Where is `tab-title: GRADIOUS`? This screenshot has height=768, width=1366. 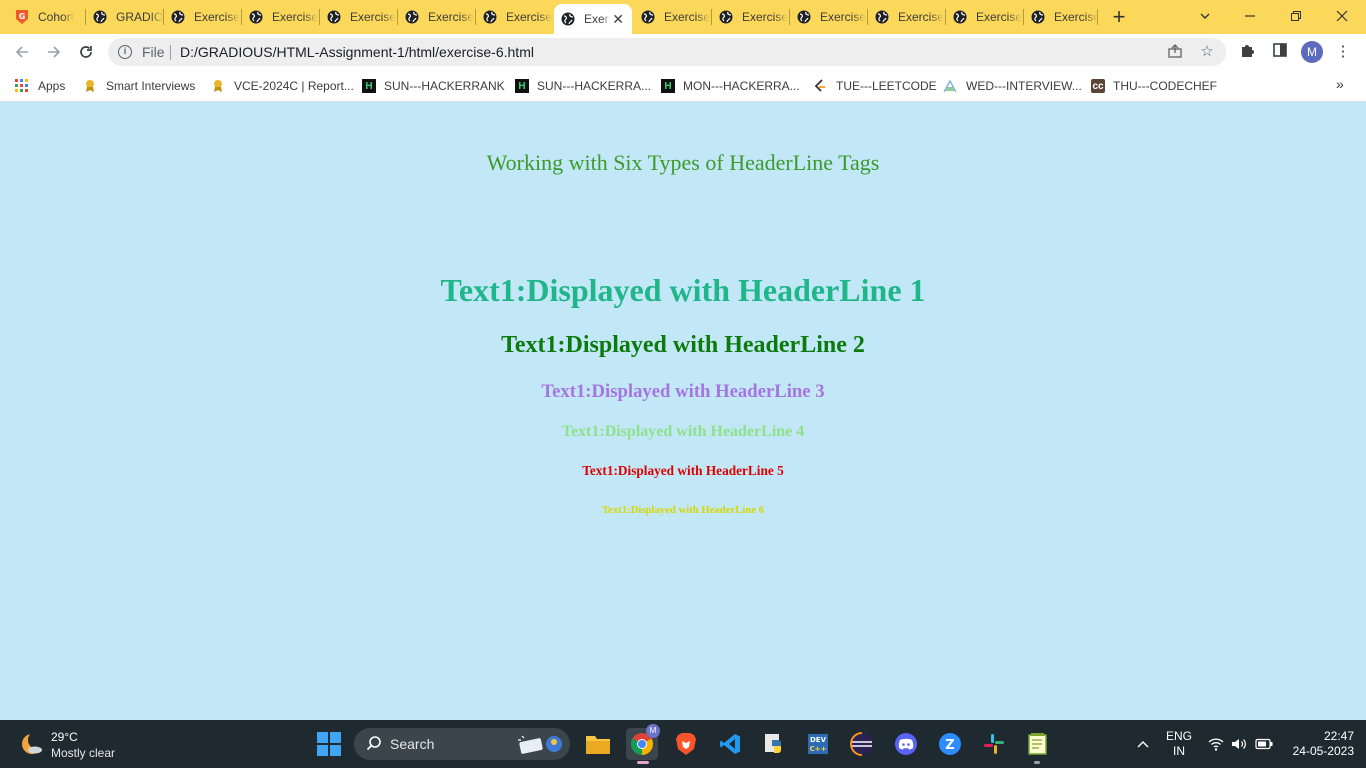 tab-title: GRADIOUS is located at coordinates (140, 17).